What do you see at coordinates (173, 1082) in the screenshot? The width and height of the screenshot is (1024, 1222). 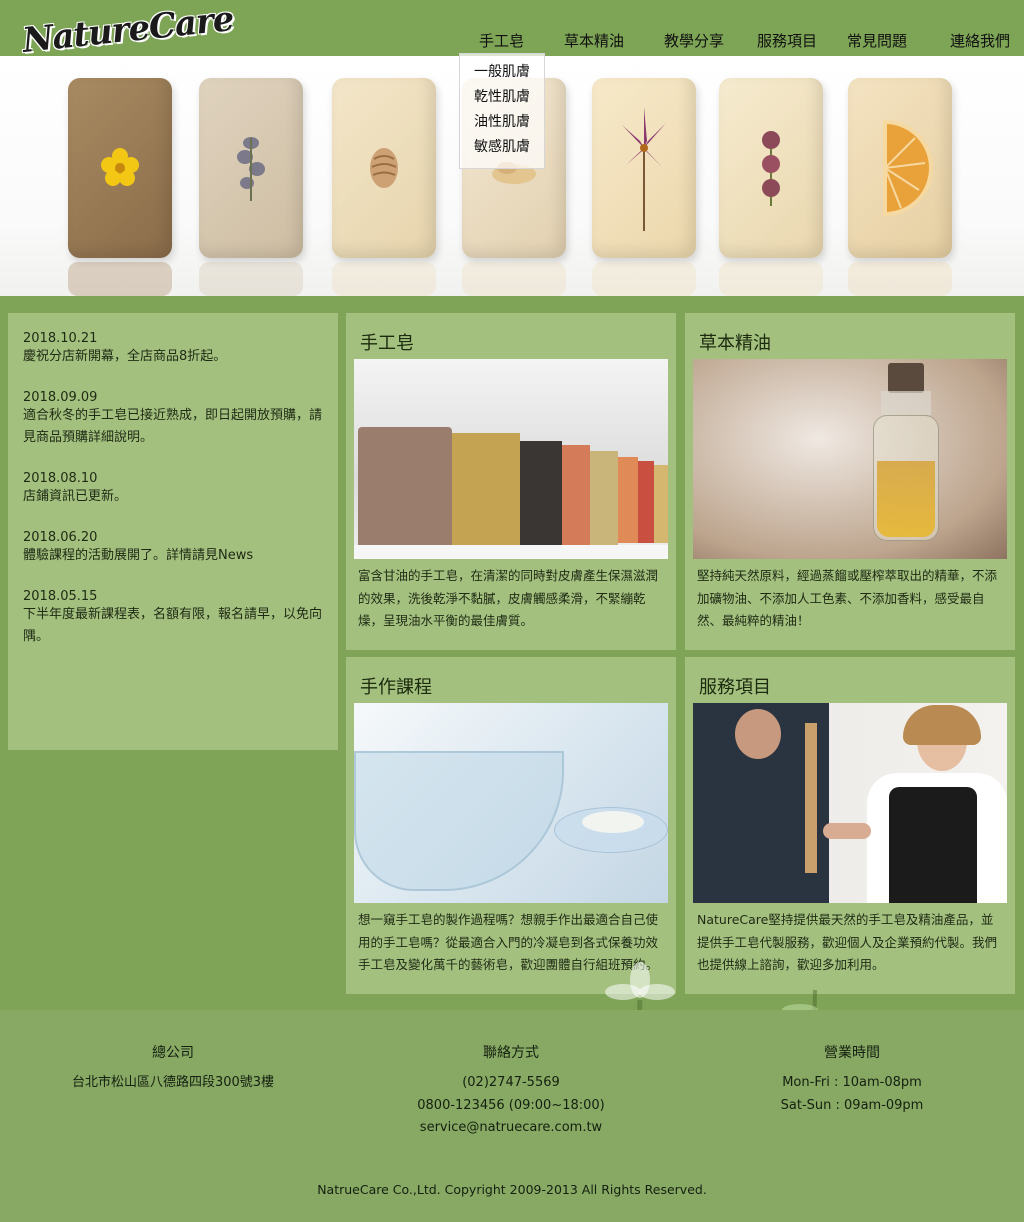 I see `footer-hq-address: 台北市松山區八德路四段300號3樓` at bounding box center [173, 1082].